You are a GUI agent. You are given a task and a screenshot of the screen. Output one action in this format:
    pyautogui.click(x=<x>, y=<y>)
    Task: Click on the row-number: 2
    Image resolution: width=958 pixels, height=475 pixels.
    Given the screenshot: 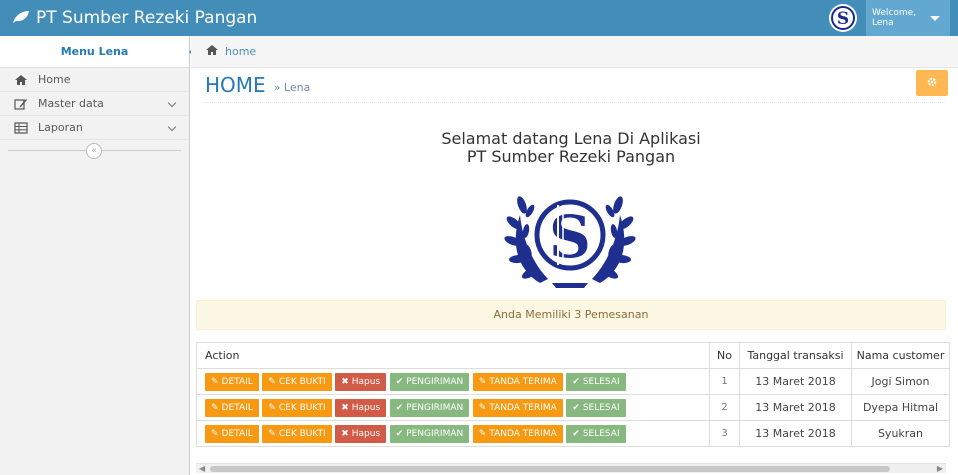 What is the action you would take?
    pyautogui.click(x=724, y=407)
    